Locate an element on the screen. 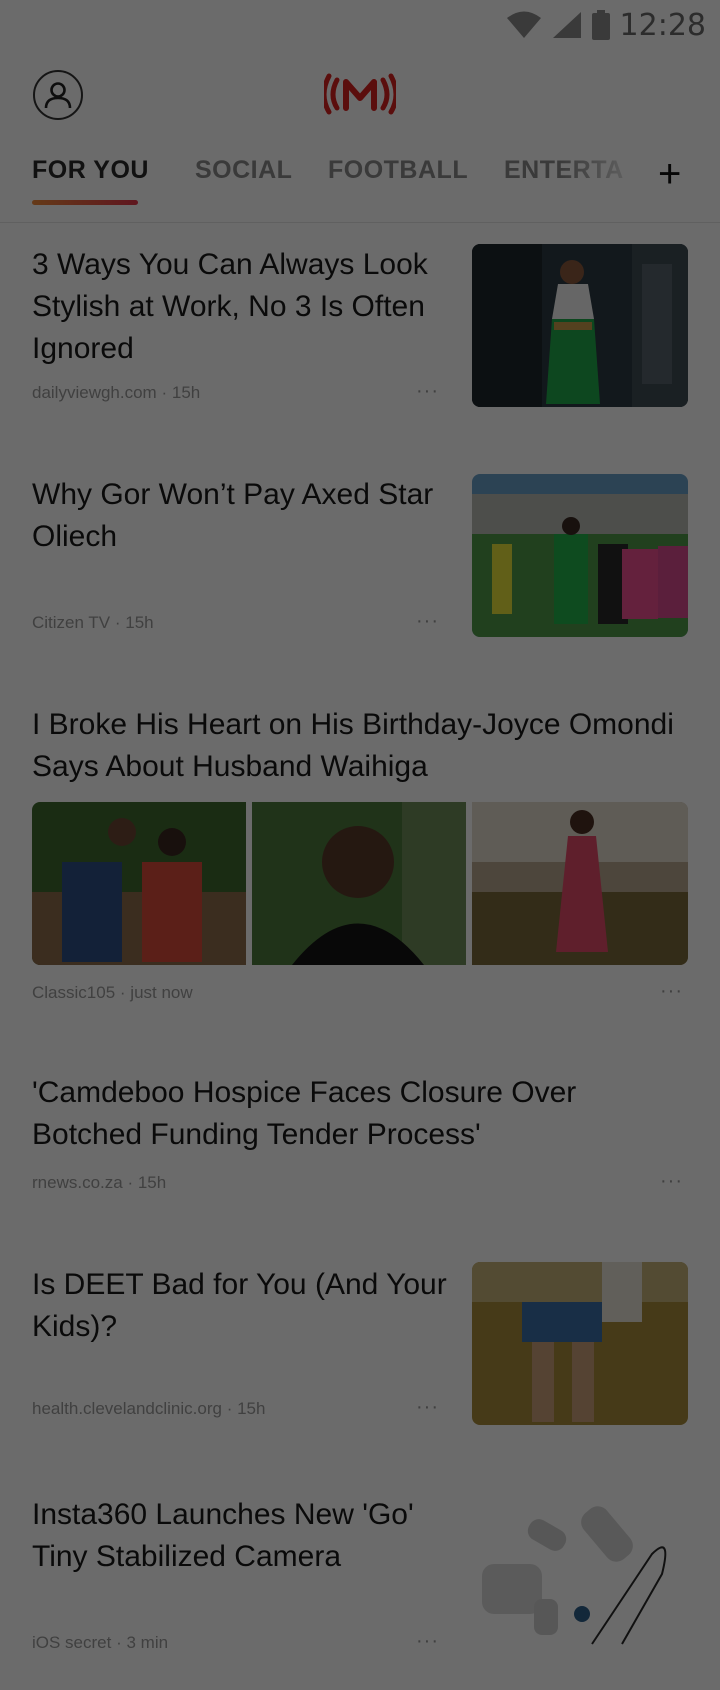  active-tab-indicator is located at coordinates (85, 202).